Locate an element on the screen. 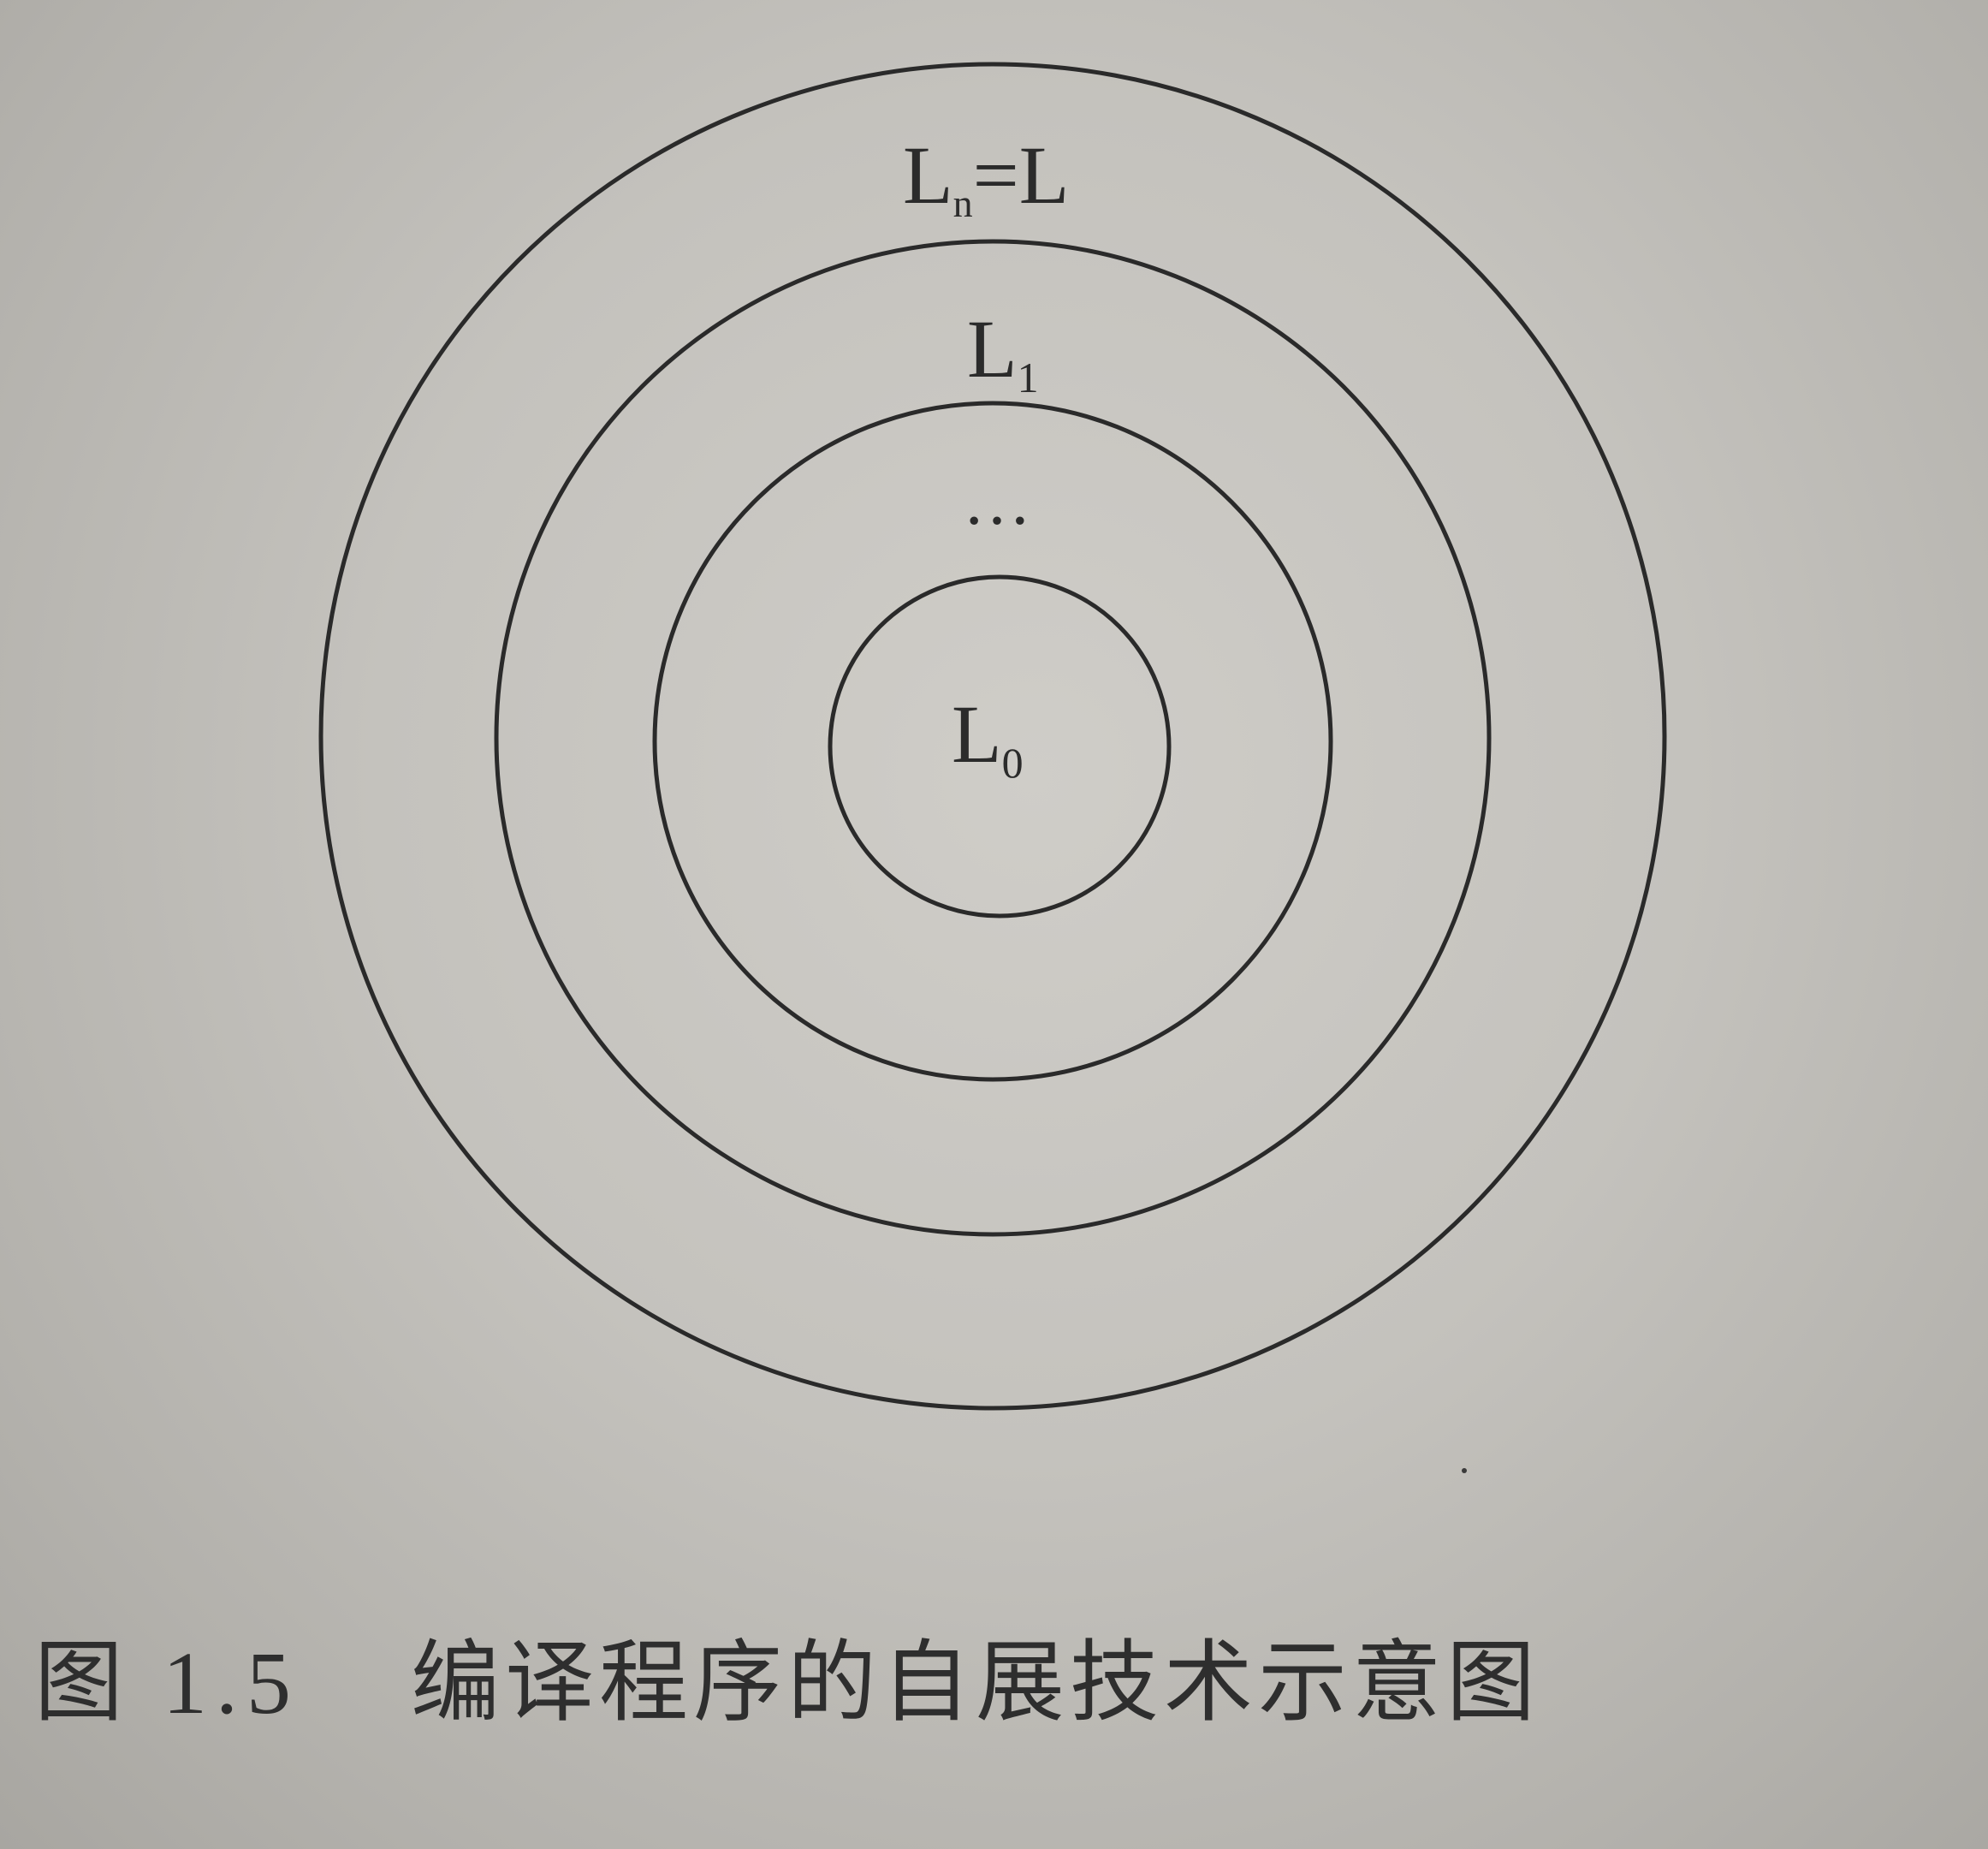 The width and height of the screenshot is (1988, 1849). figure-caption: 图 1.5 编译程序的自展技术示意图 is located at coordinates (787, 1674).